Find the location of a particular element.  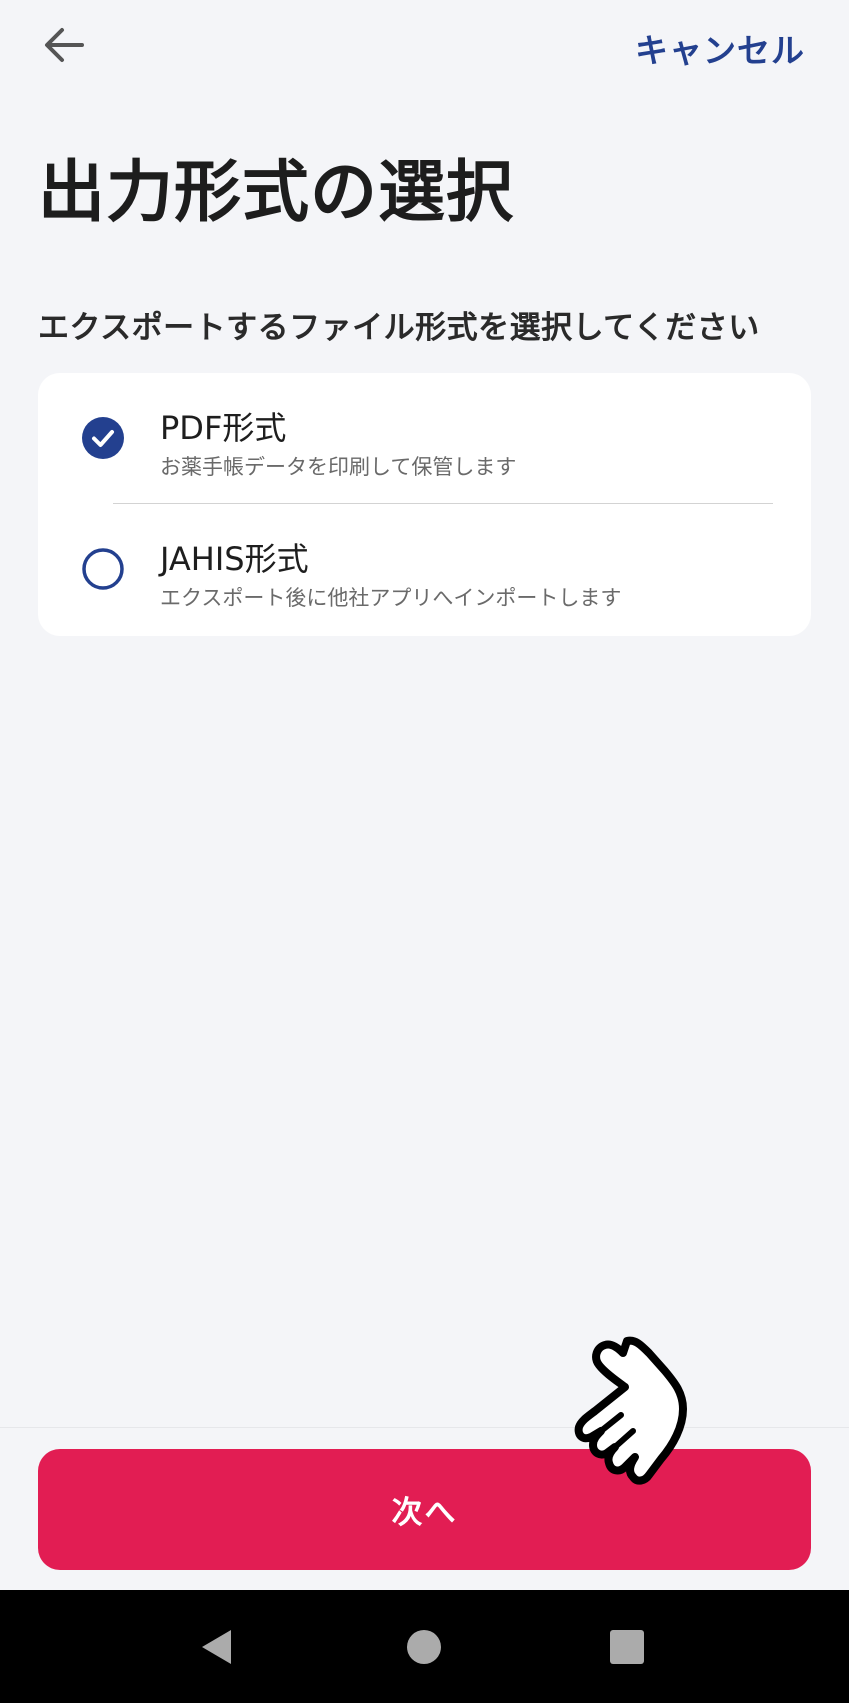

option-jahis-title: JAHIS形式 is located at coordinates (234, 559).